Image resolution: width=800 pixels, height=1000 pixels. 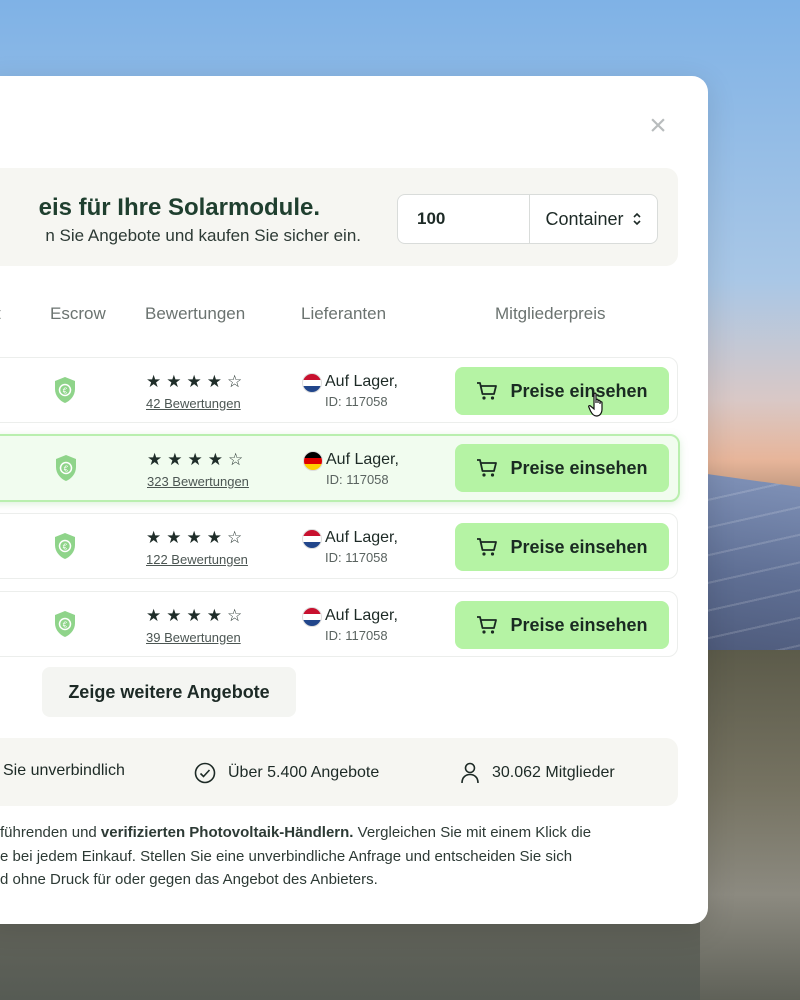 I want to click on quantity-input, so click(x=464, y=219).